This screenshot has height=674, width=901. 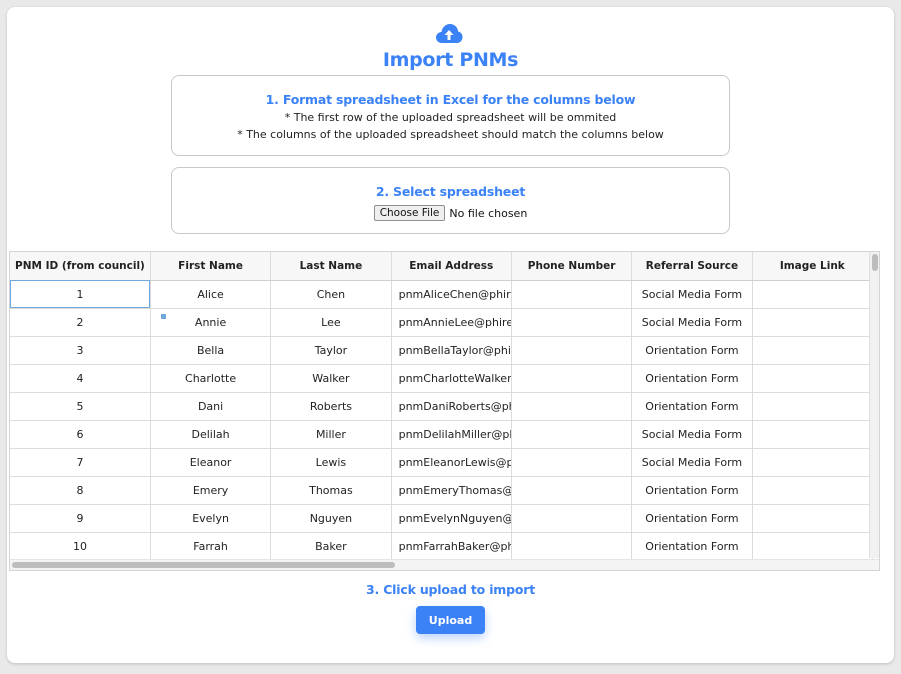 I want to click on table-cell: Eleanor, so click(x=211, y=462).